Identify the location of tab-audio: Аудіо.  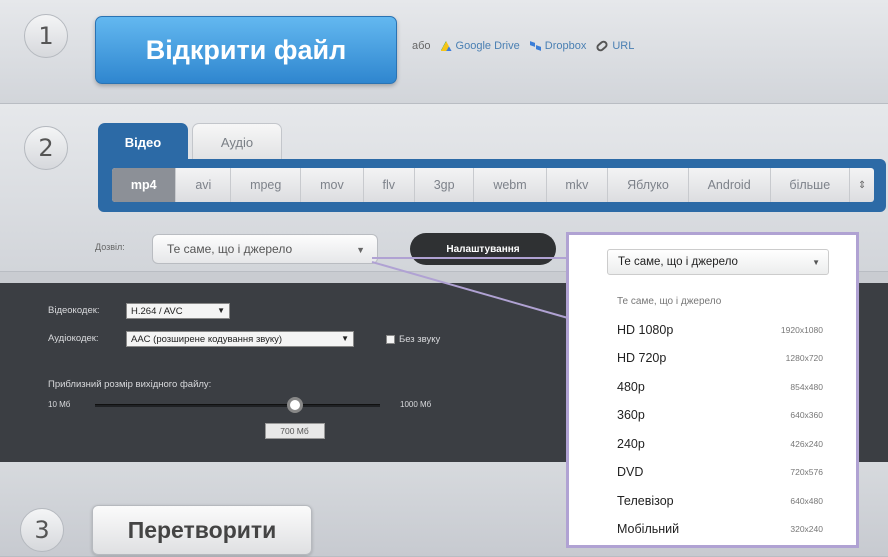
(237, 142).